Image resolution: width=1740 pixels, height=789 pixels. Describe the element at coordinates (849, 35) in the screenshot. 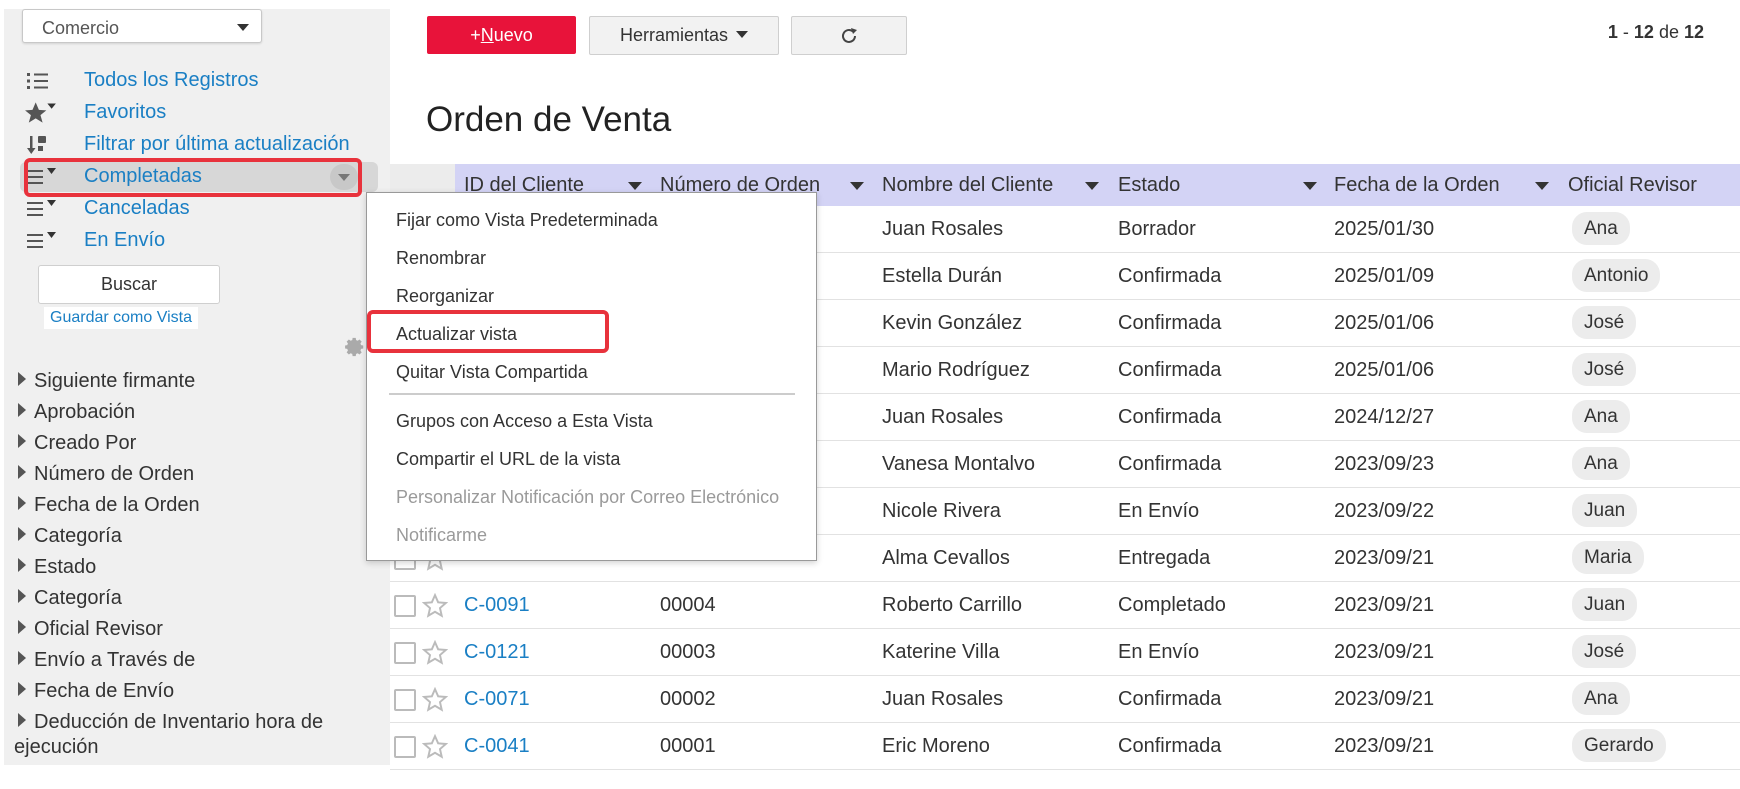

I see `refresh-button` at that location.